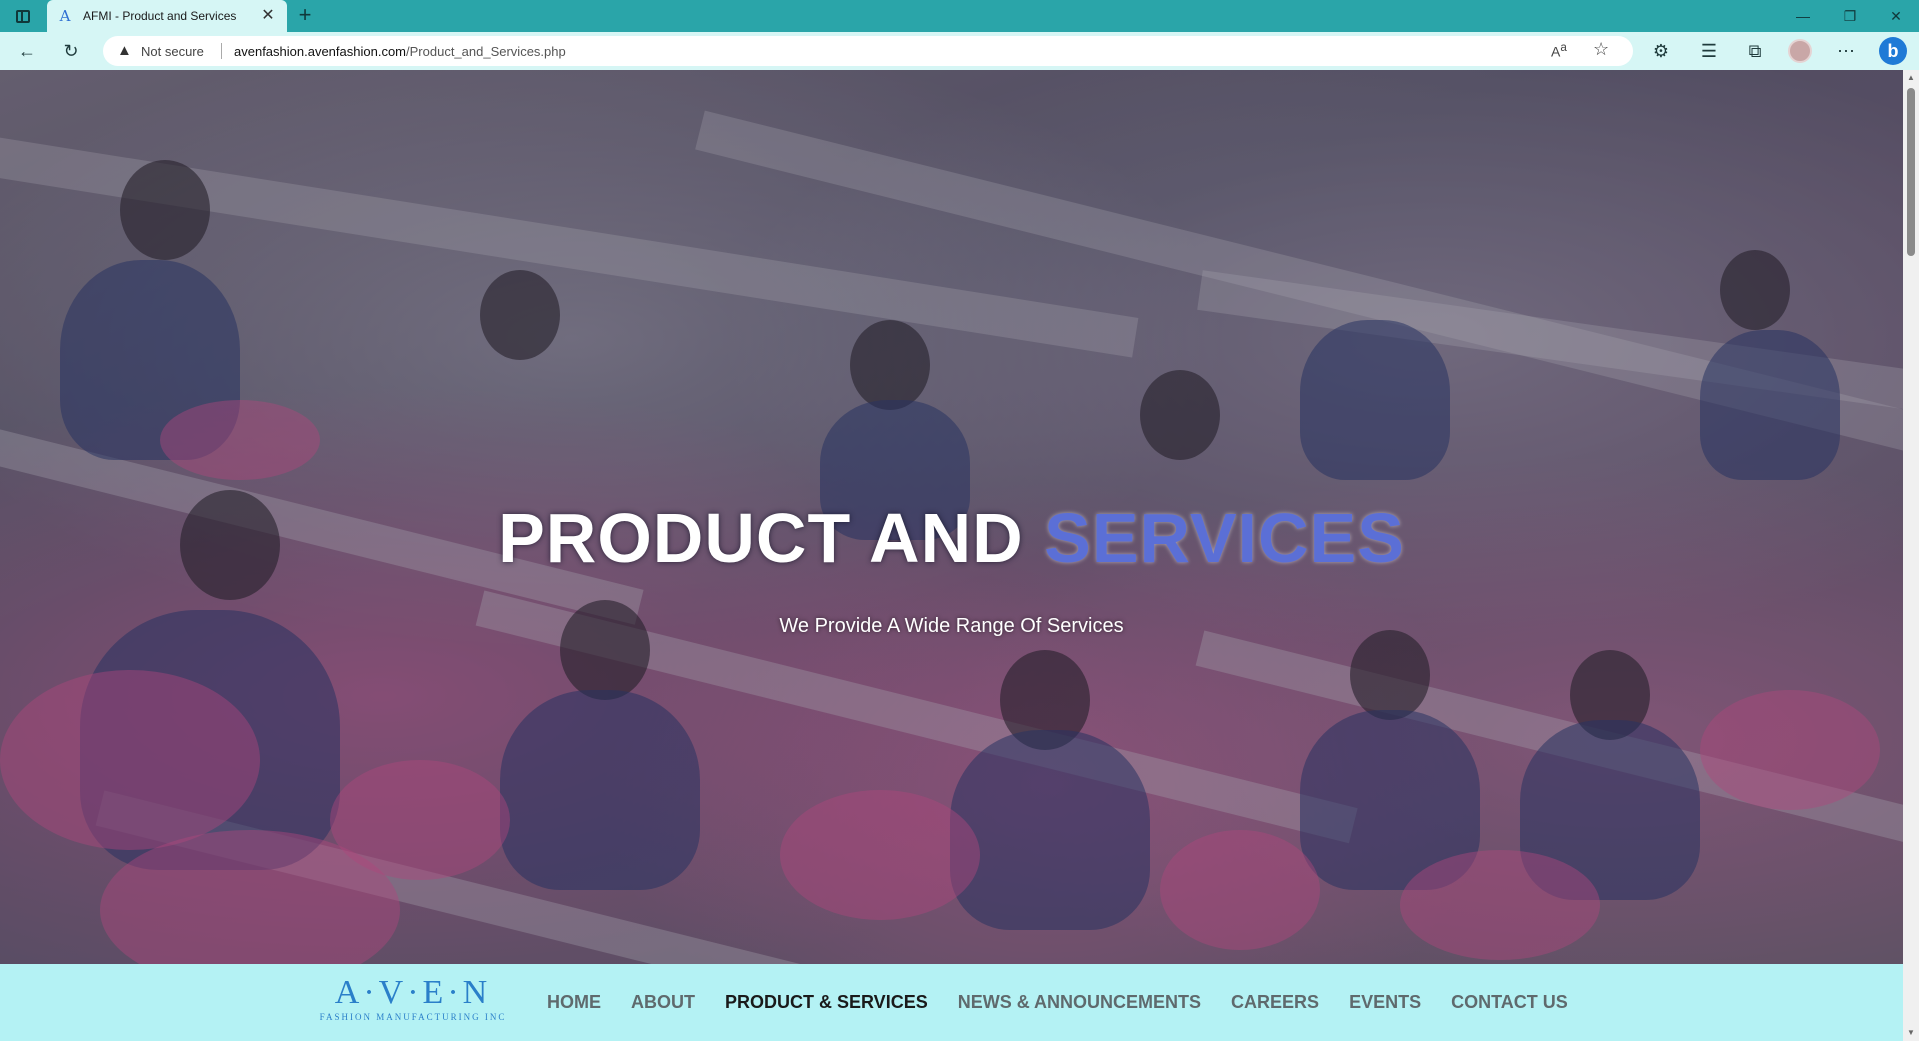 This screenshot has height=1041, width=1919. What do you see at coordinates (268, 16) in the screenshot?
I see `tab-close-icon: ✕` at bounding box center [268, 16].